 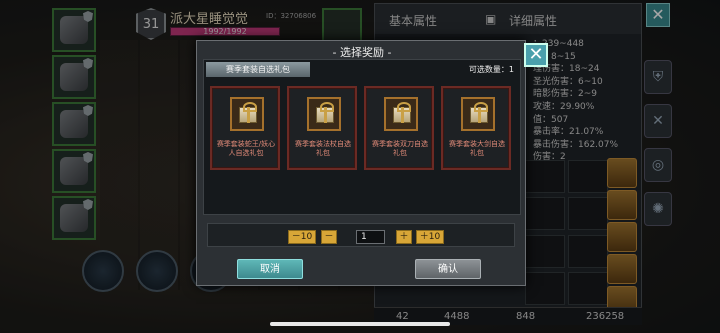 What do you see at coordinates (270, 269) in the screenshot?
I see `cancel-button: 取消` at bounding box center [270, 269].